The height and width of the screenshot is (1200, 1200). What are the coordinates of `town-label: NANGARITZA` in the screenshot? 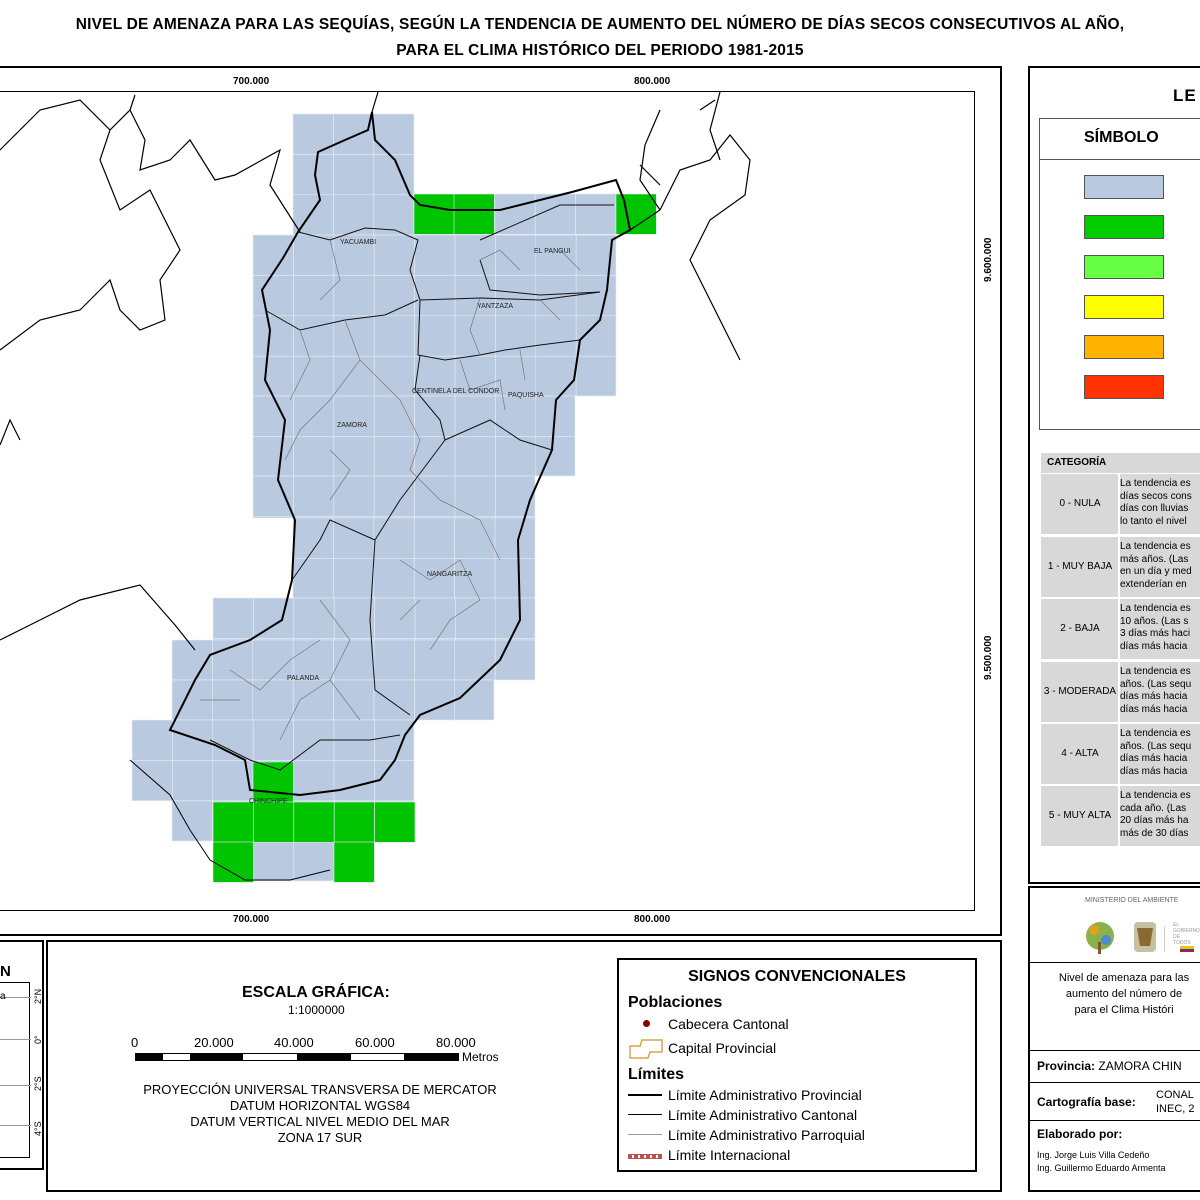 It's located at (449, 574).